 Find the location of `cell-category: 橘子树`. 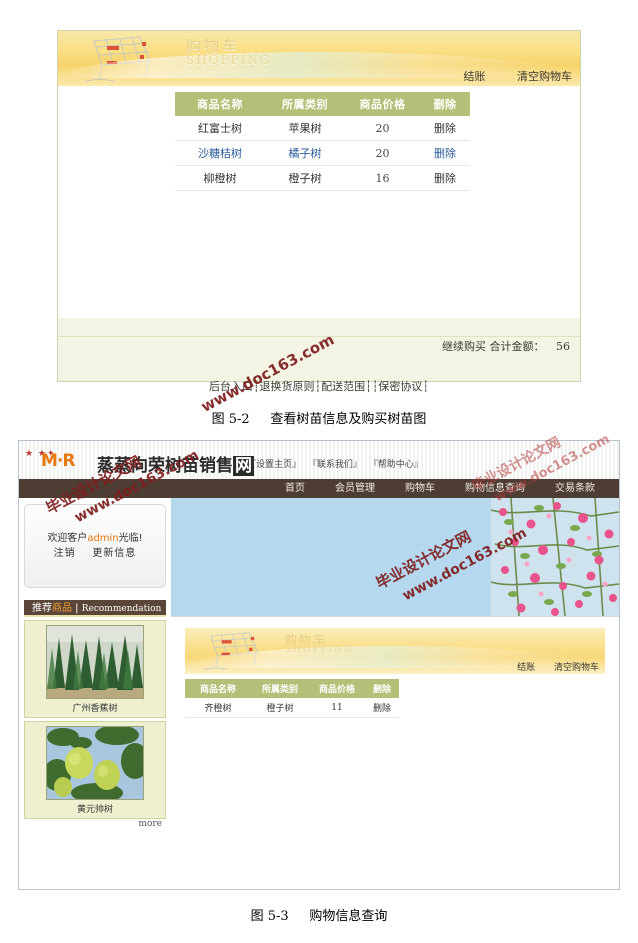

cell-category: 橘子树 is located at coordinates (305, 153).